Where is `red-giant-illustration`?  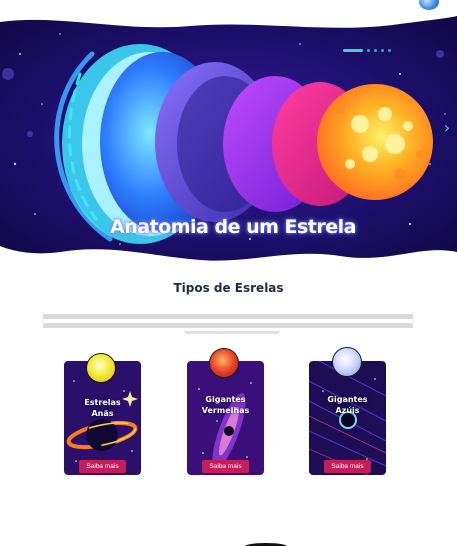
red-giant-illustration is located at coordinates (225, 418).